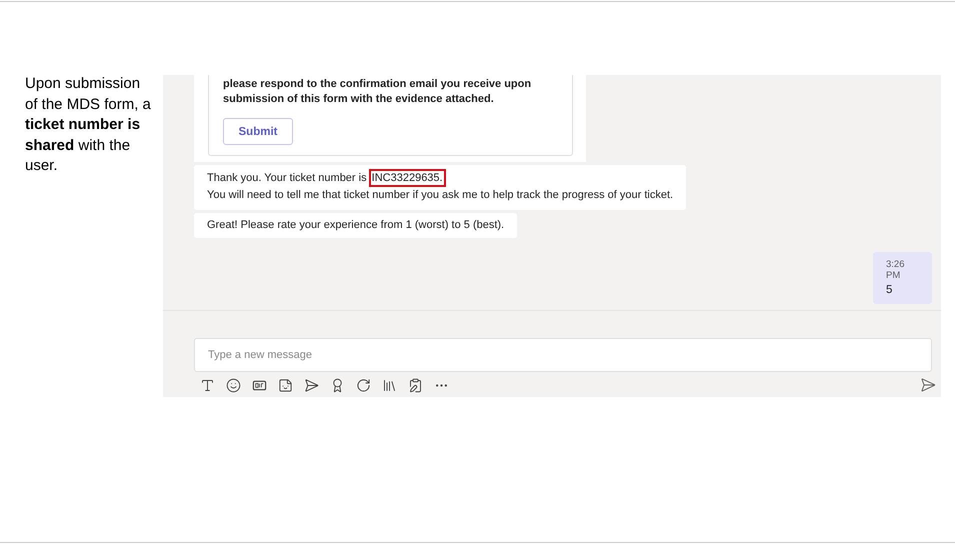 Image resolution: width=955 pixels, height=544 pixels. Describe the element at coordinates (563, 355) in the screenshot. I see `message-field: Type a new message` at that location.